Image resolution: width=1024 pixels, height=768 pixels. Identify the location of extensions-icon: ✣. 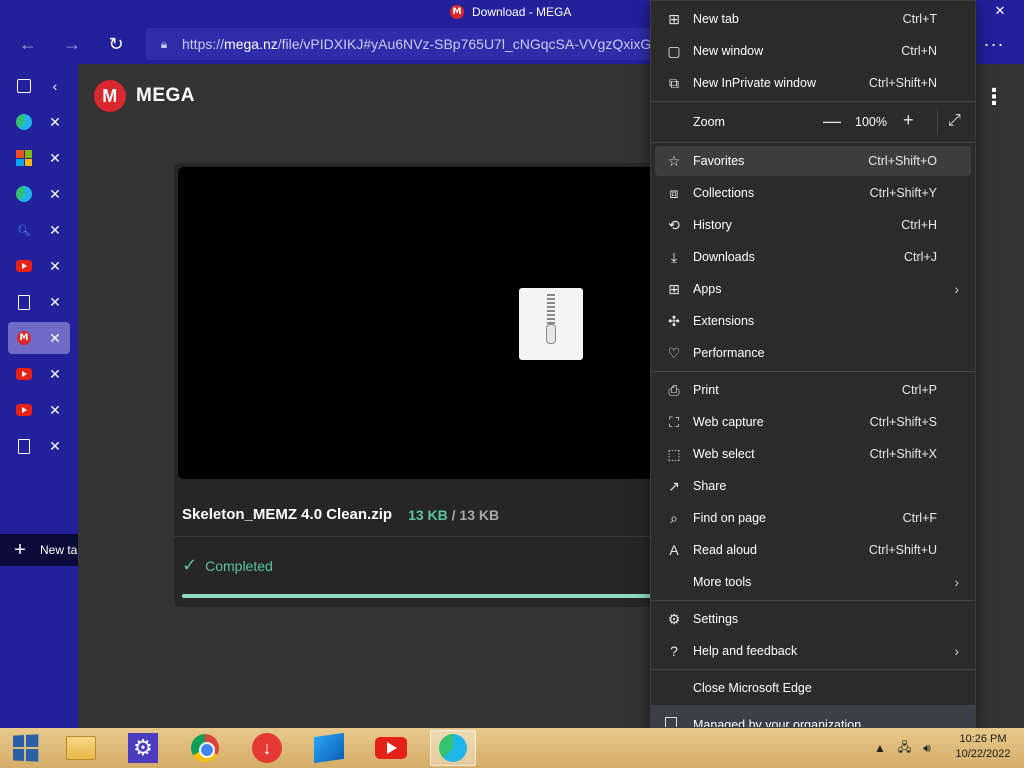
(674, 320).